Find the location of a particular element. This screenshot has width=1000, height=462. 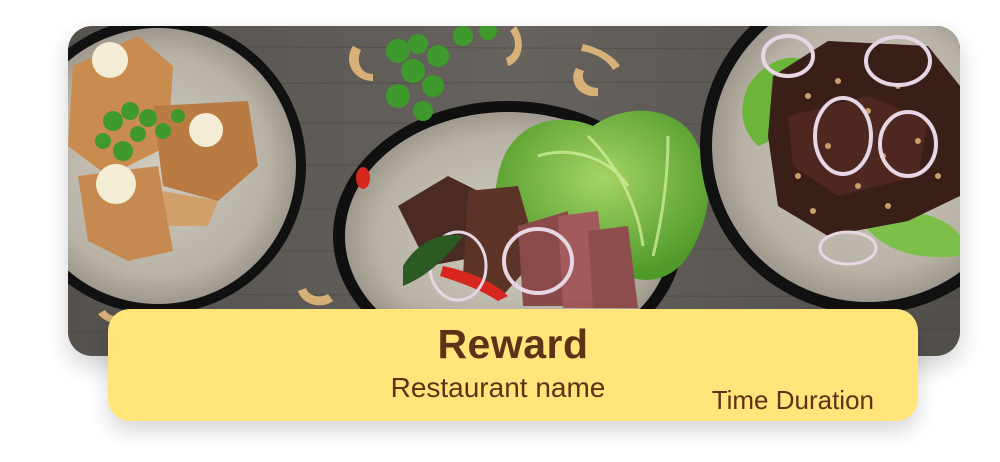

reward-title: Reward is located at coordinates (513, 344).